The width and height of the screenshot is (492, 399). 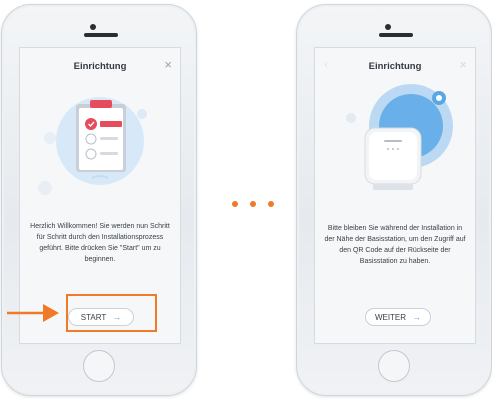 I want to click on pointer-arrow-icon, so click(x=33, y=313).